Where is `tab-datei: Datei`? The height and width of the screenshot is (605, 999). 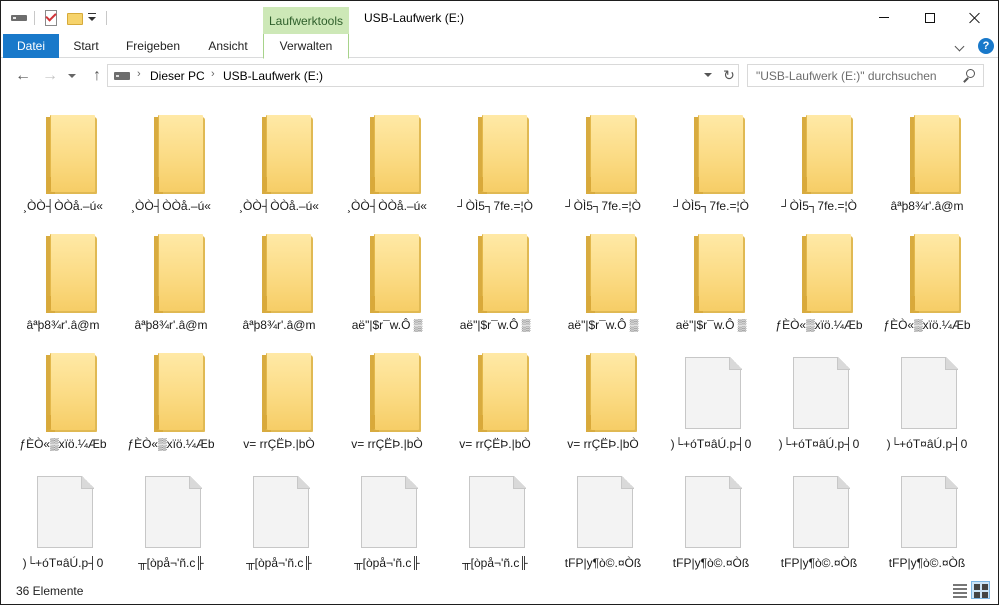
tab-datei: Datei is located at coordinates (31, 46).